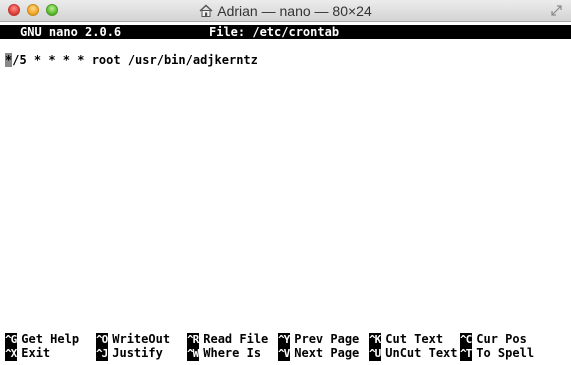 This screenshot has width=571, height=365. Describe the element at coordinates (11, 340) in the screenshot. I see `shortcut-key: ^G` at that location.